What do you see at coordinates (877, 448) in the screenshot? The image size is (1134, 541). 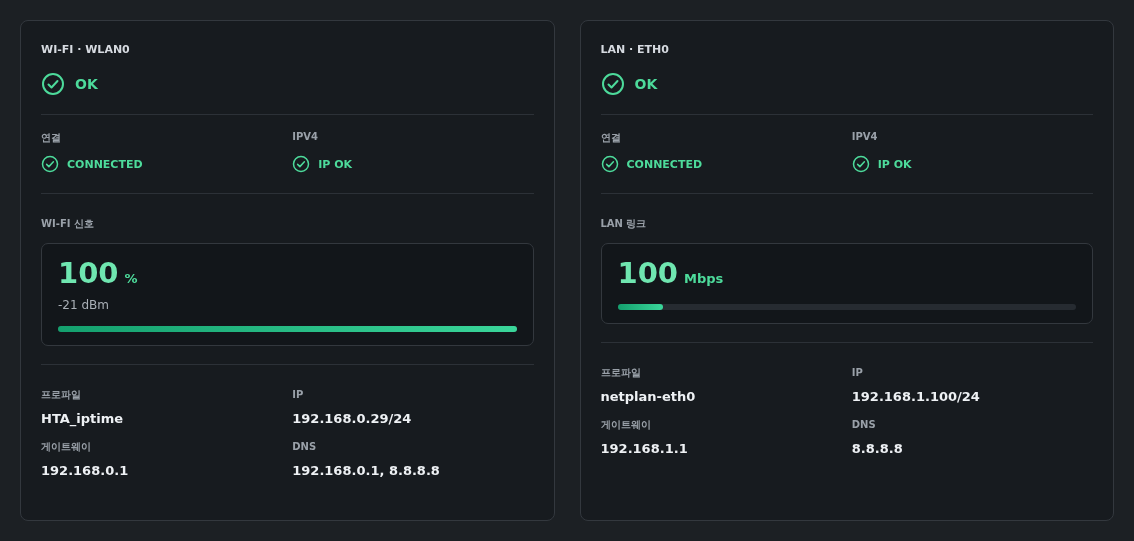 I see `detail-value: 8.8.8.8` at bounding box center [877, 448].